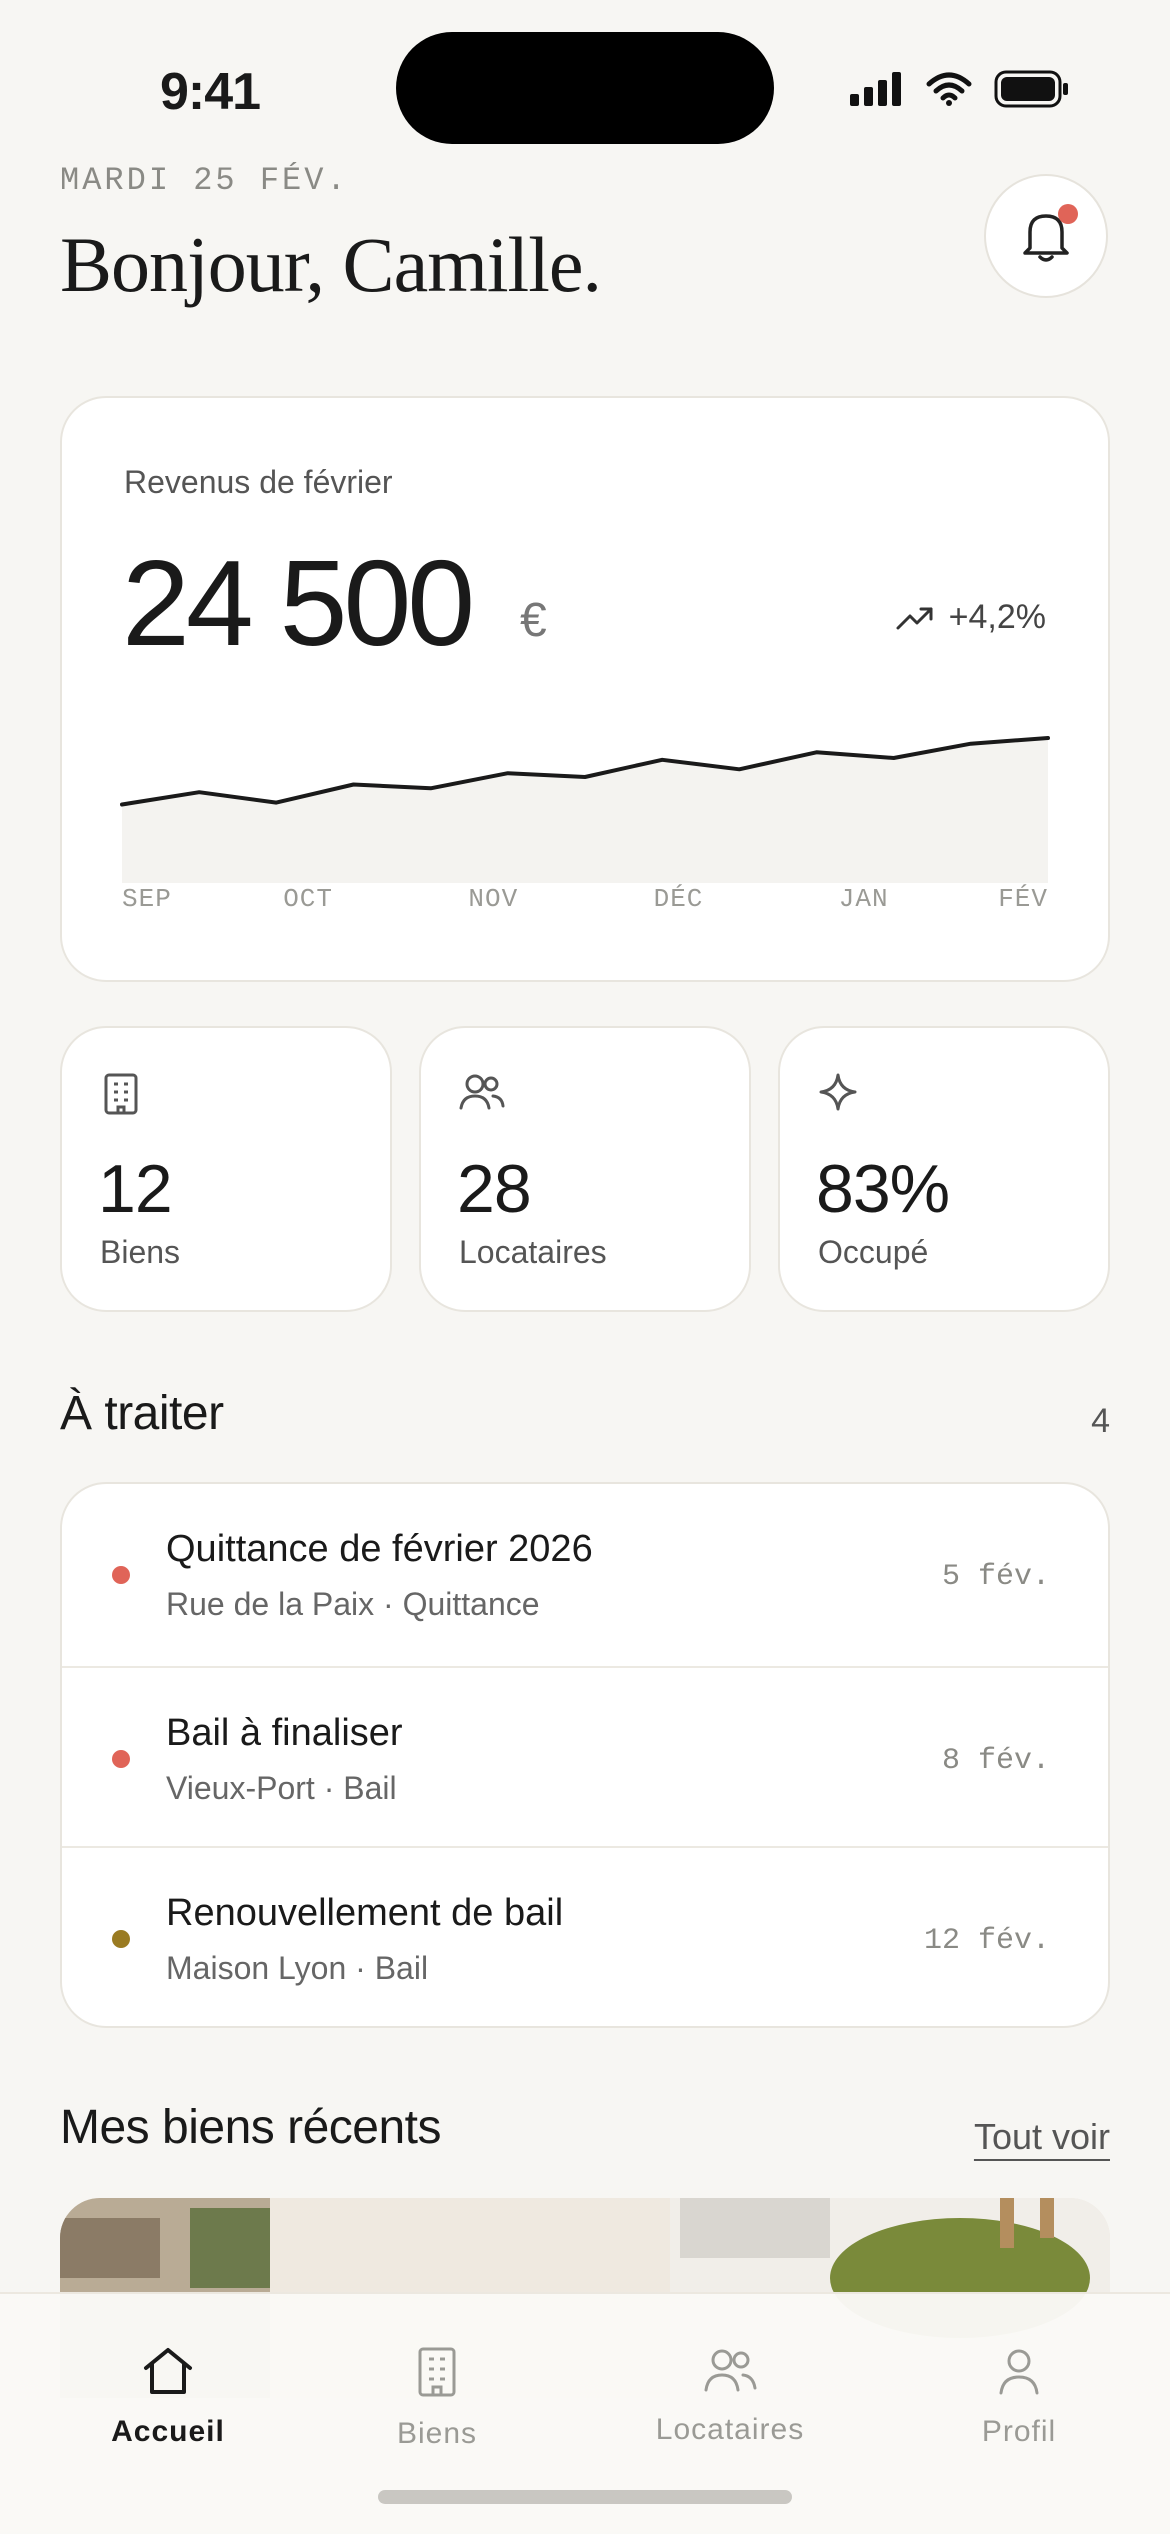 The width and height of the screenshot is (1170, 2534). Describe the element at coordinates (1019, 2397) in the screenshot. I see `tab-profile: Profil` at that location.